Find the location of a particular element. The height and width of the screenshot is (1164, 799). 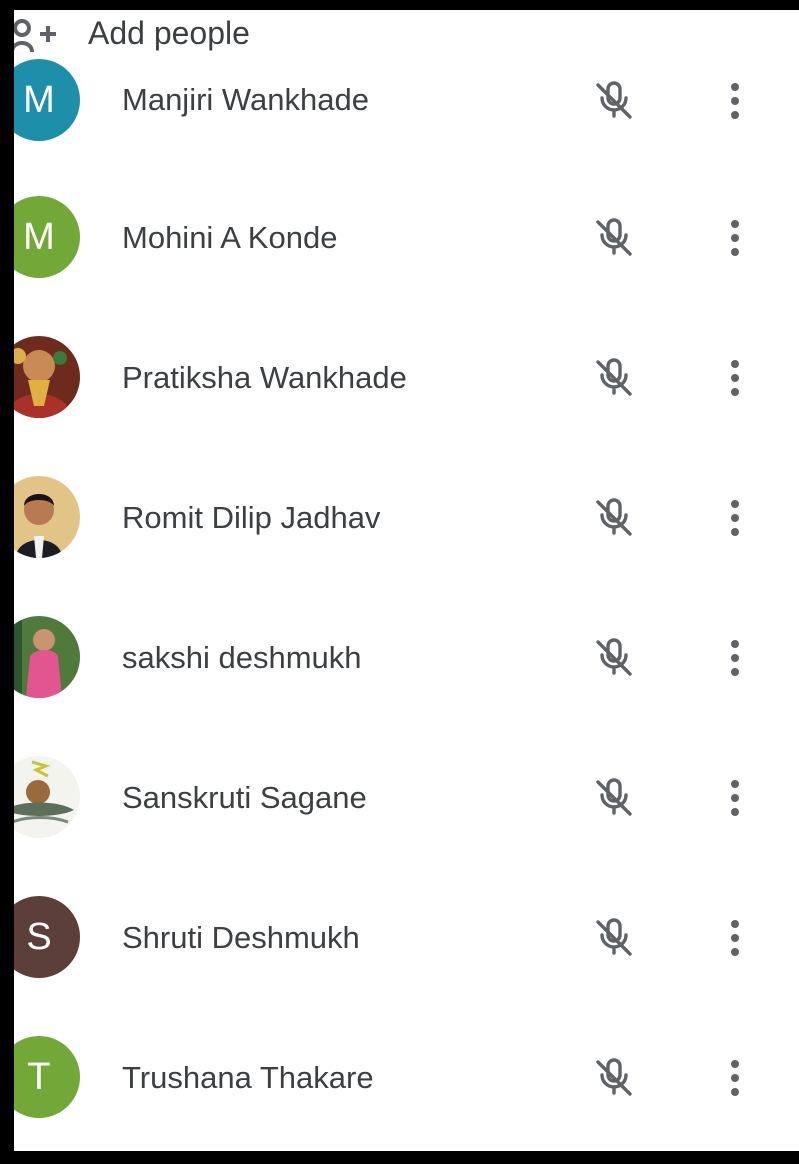

participant-avatar: S is located at coordinates (47, 937).